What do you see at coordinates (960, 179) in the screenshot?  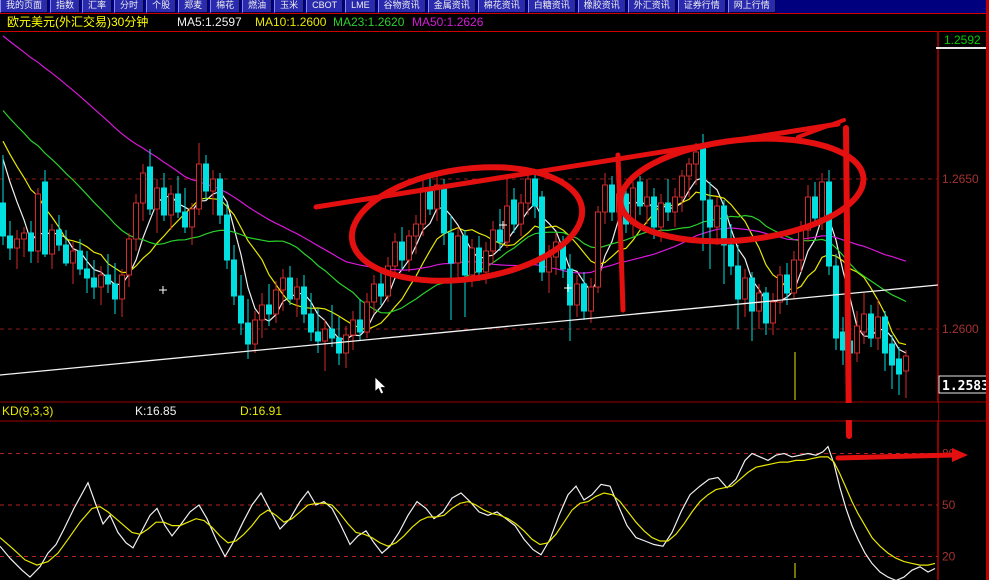 I see `price-gridline-label: 1.2650` at bounding box center [960, 179].